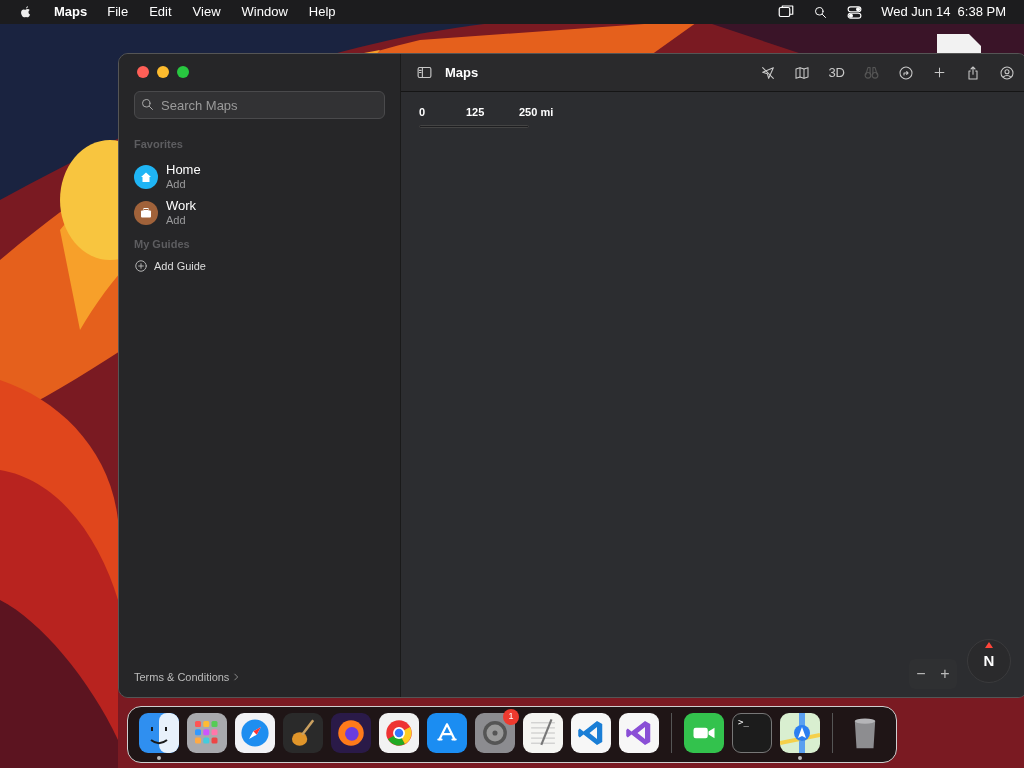  What do you see at coordinates (536, 112) in the screenshot?
I see `scale-label: 250 mi` at bounding box center [536, 112].